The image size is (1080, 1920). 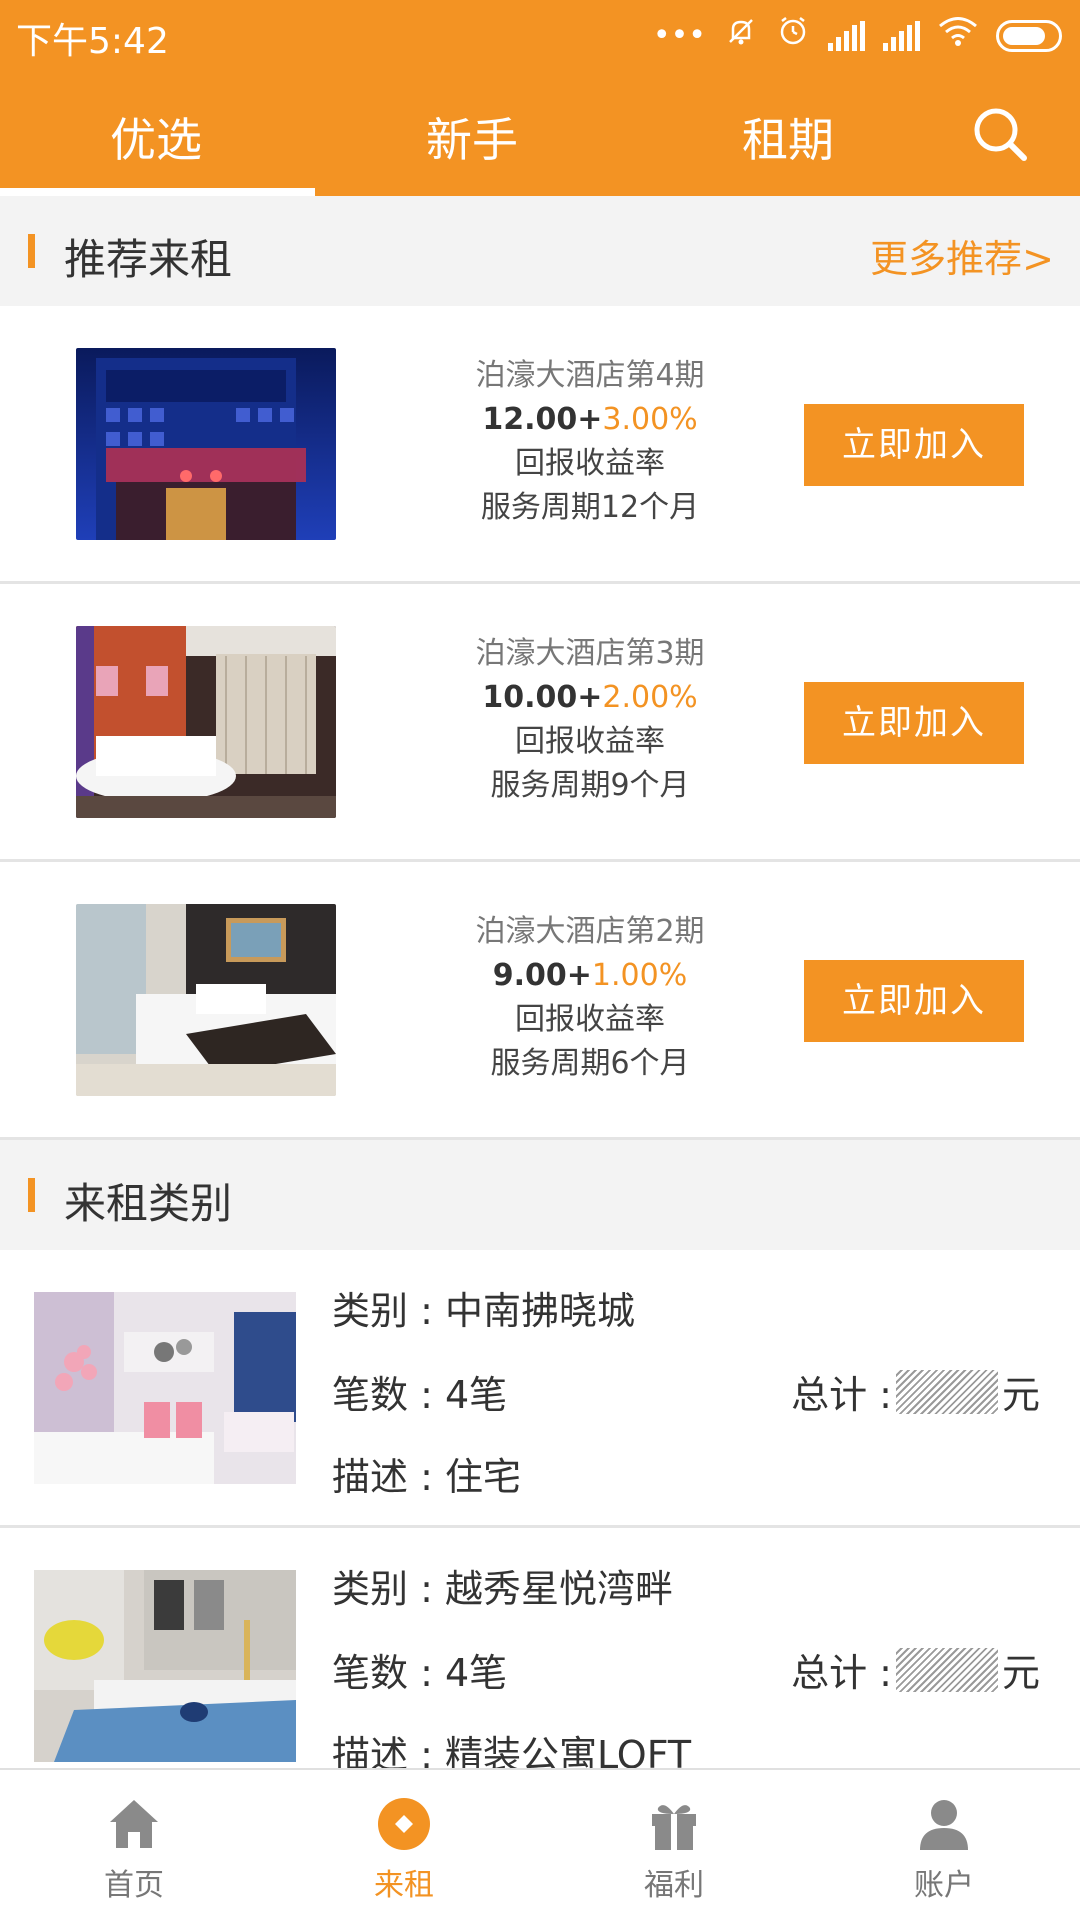 What do you see at coordinates (590, 1063) in the screenshot?
I see `service-period: 服务周期6个月` at bounding box center [590, 1063].